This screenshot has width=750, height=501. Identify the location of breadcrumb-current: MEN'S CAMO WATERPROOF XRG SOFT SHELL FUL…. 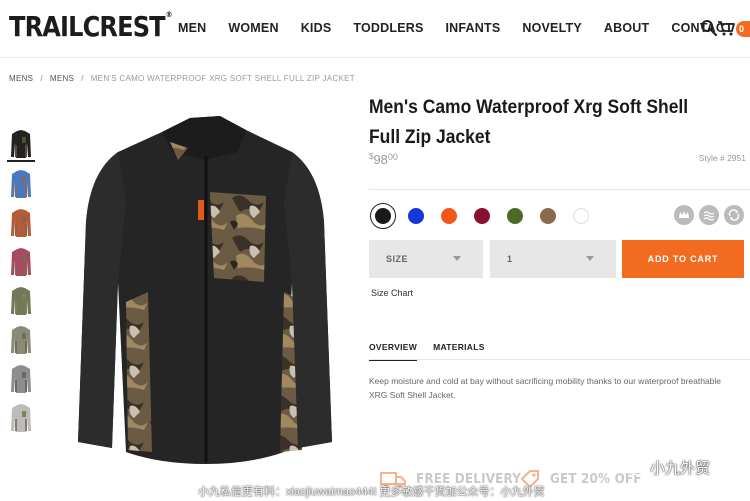
(222, 78).